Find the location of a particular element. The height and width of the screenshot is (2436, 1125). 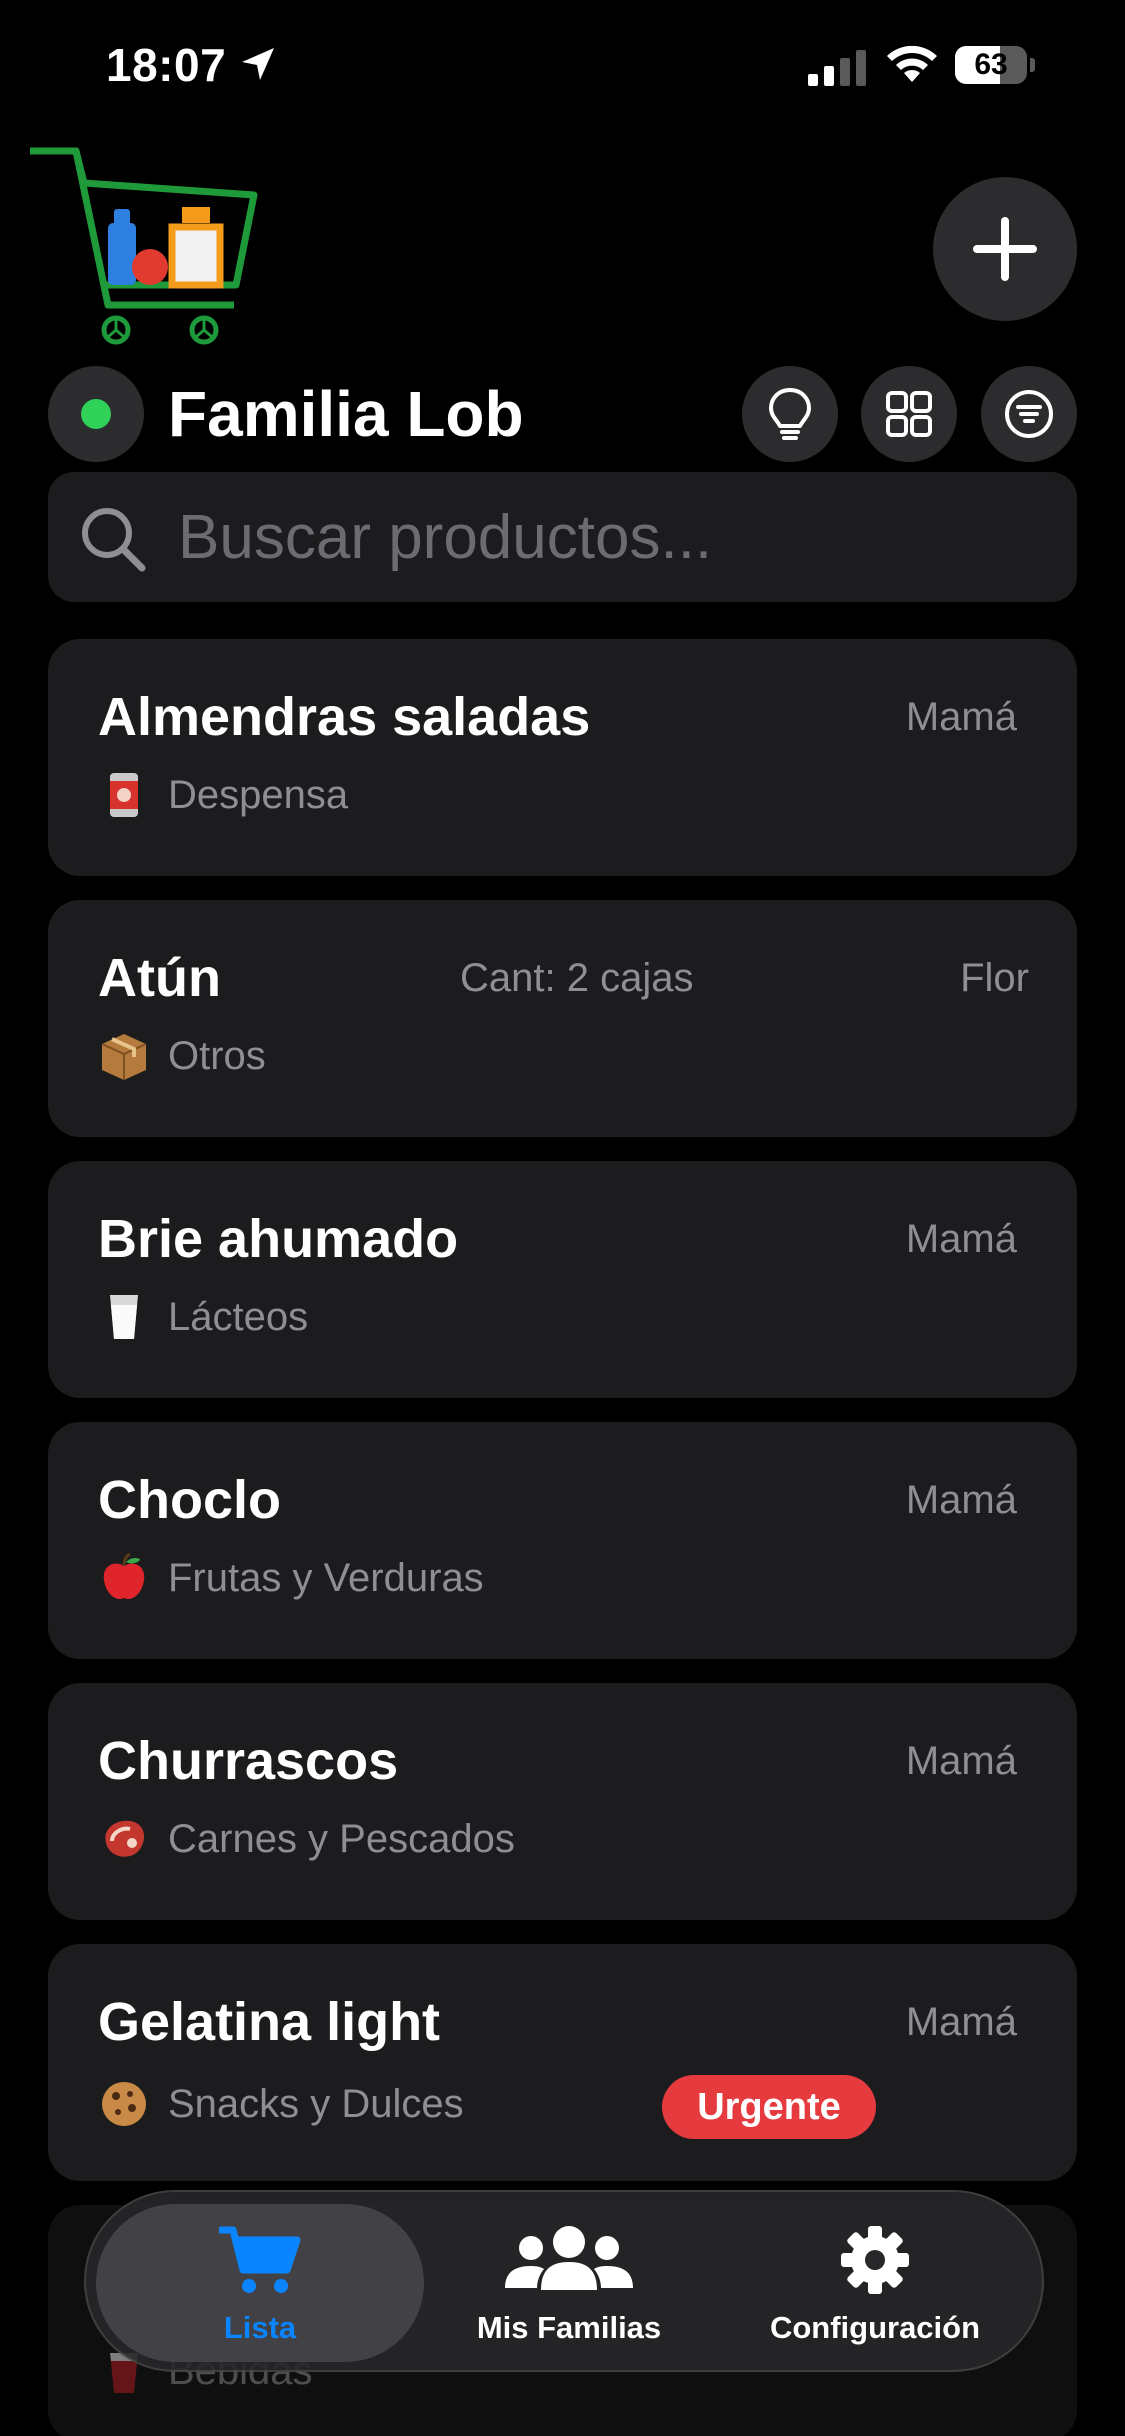

product-card: Churrascos Mamá Carnes y Pescados is located at coordinates (562, 1801).